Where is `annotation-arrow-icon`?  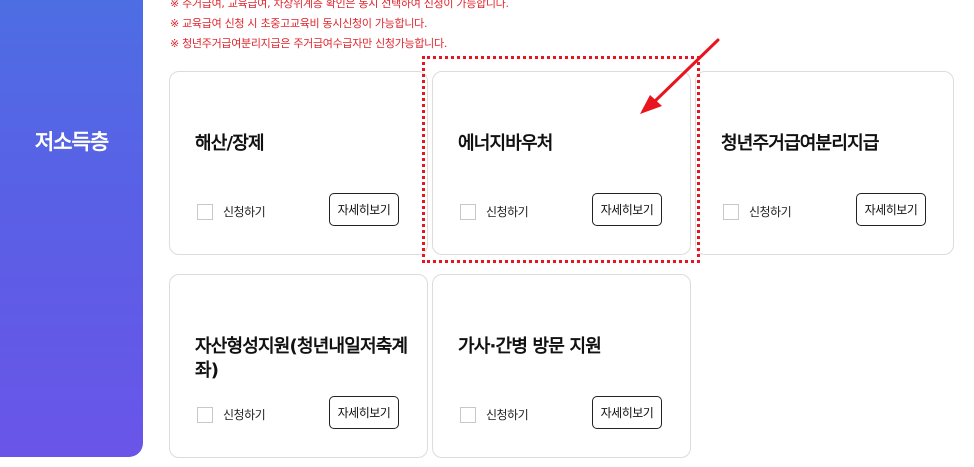 annotation-arrow-icon is located at coordinates (680, 76).